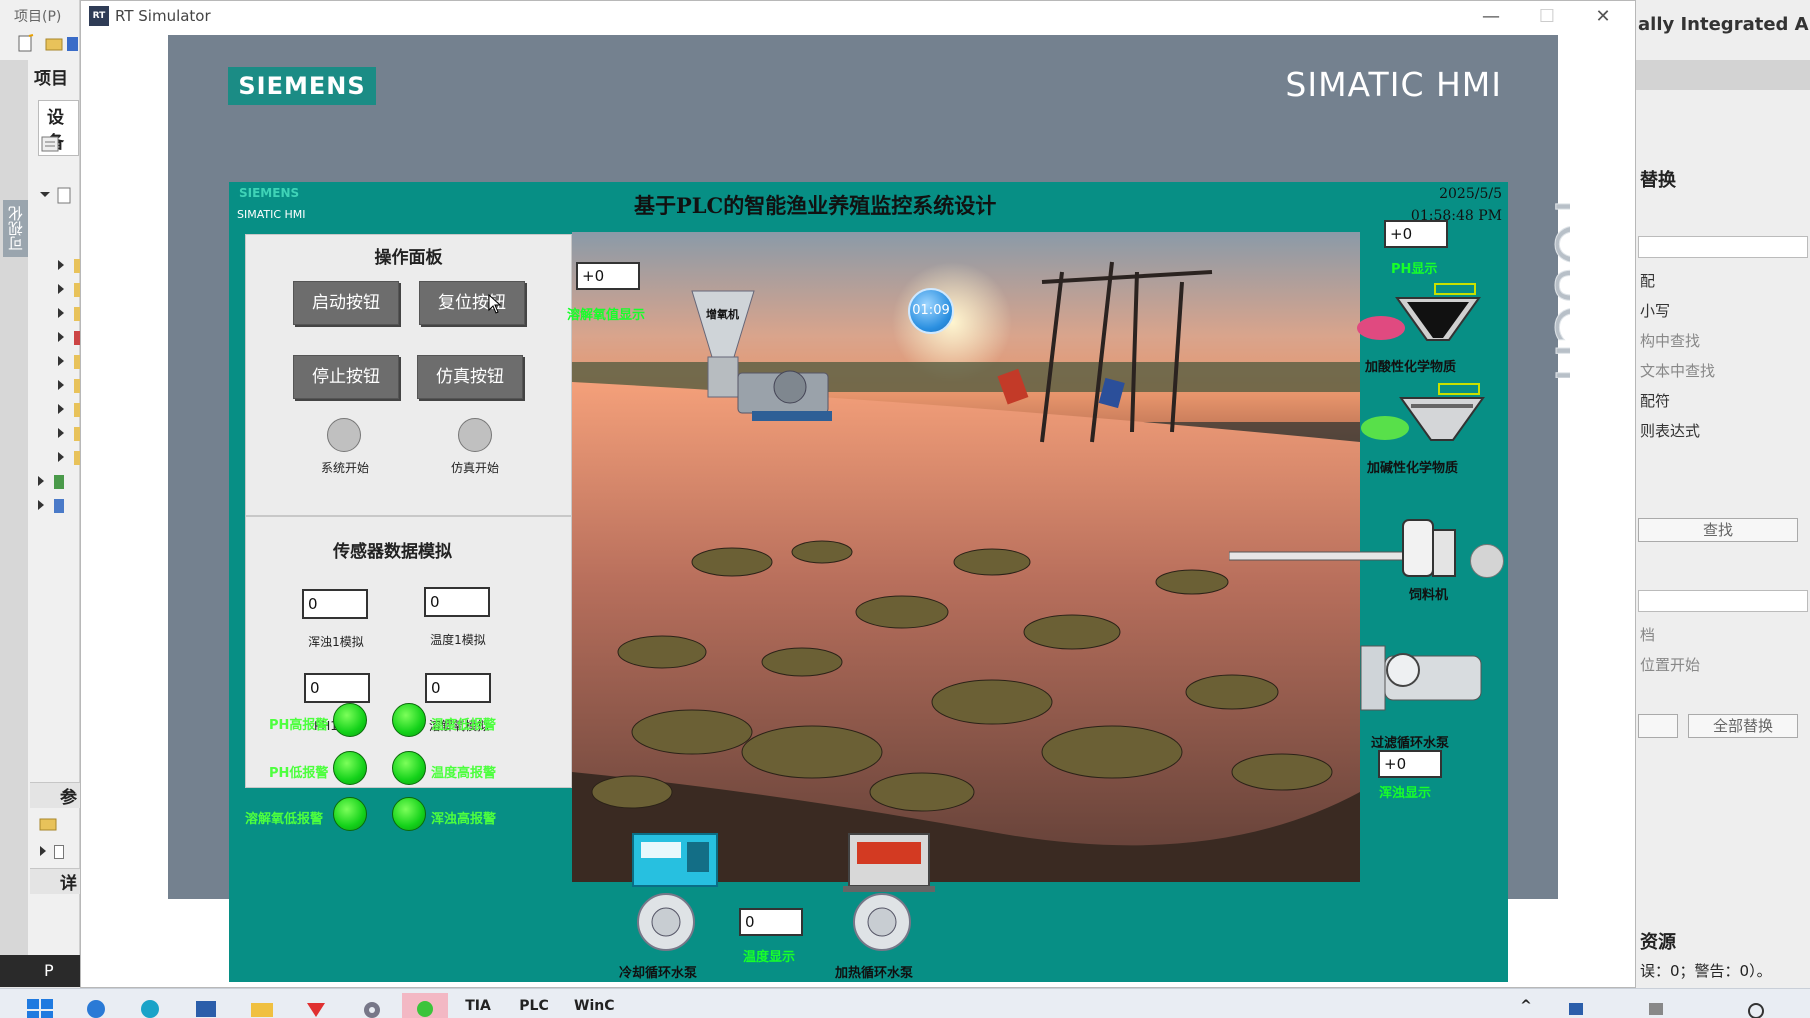 The width and height of the screenshot is (1810, 1018). Describe the element at coordinates (1470, 194) in the screenshot. I see `date-display: 2025/5/5` at that location.